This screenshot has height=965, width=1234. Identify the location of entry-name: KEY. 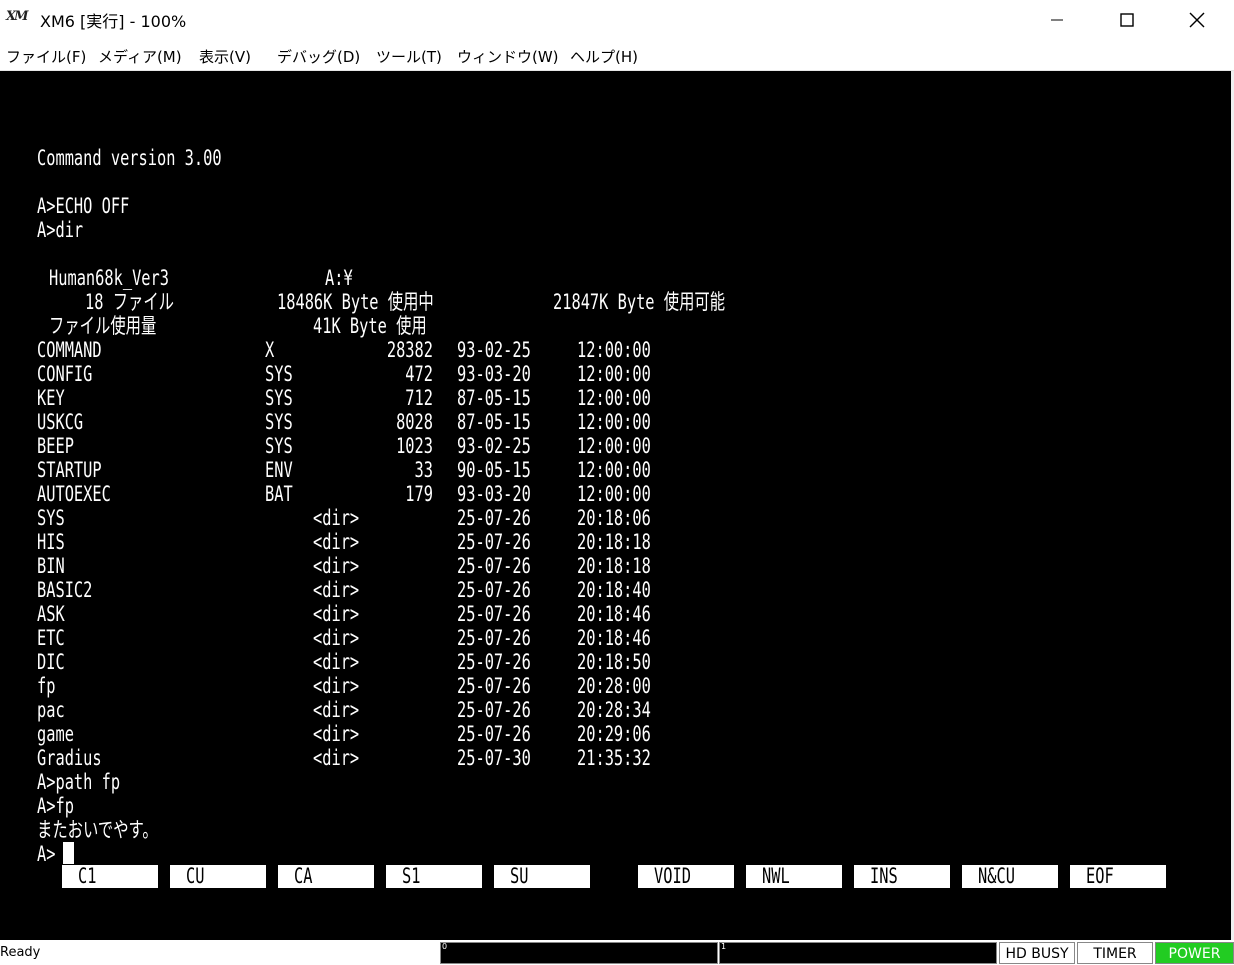
(51, 398).